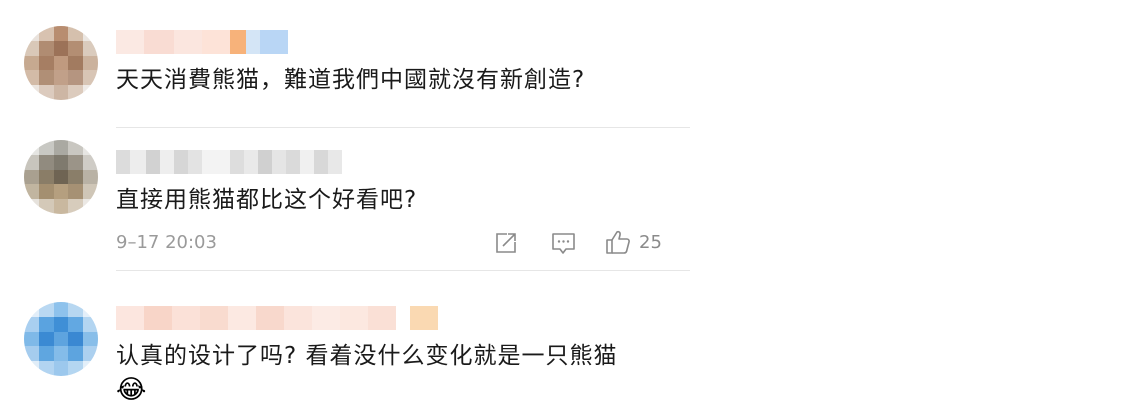 The width and height of the screenshot is (1127, 415). Describe the element at coordinates (166, 242) in the screenshot. I see `comment-timestamp: 9–17 20:03` at that location.